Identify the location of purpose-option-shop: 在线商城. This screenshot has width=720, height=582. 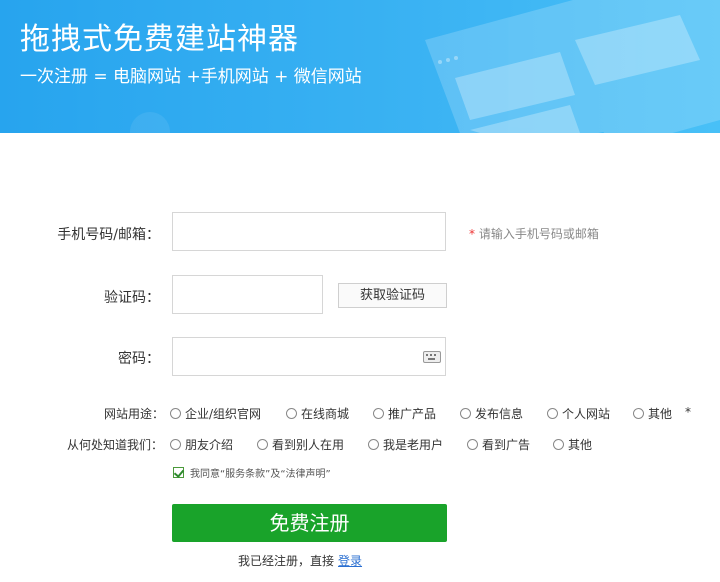
(317, 413).